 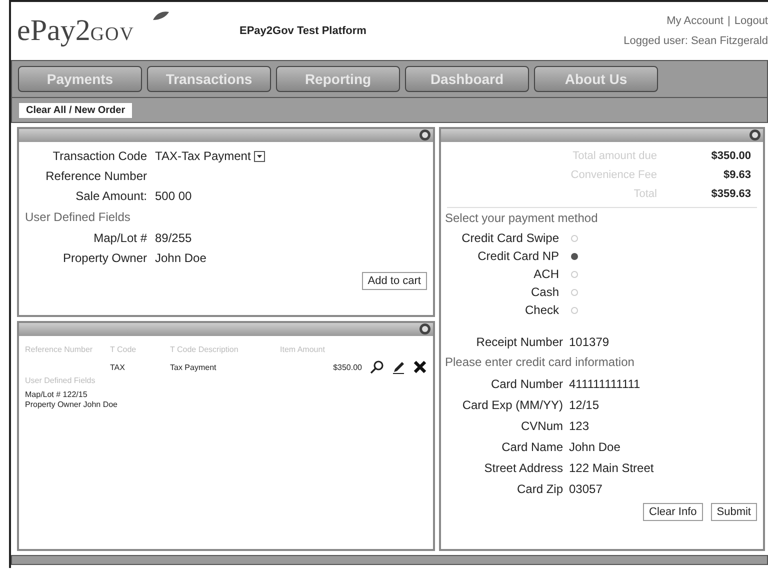 What do you see at coordinates (540, 489) in the screenshot?
I see `field-label: Card Zip` at bounding box center [540, 489].